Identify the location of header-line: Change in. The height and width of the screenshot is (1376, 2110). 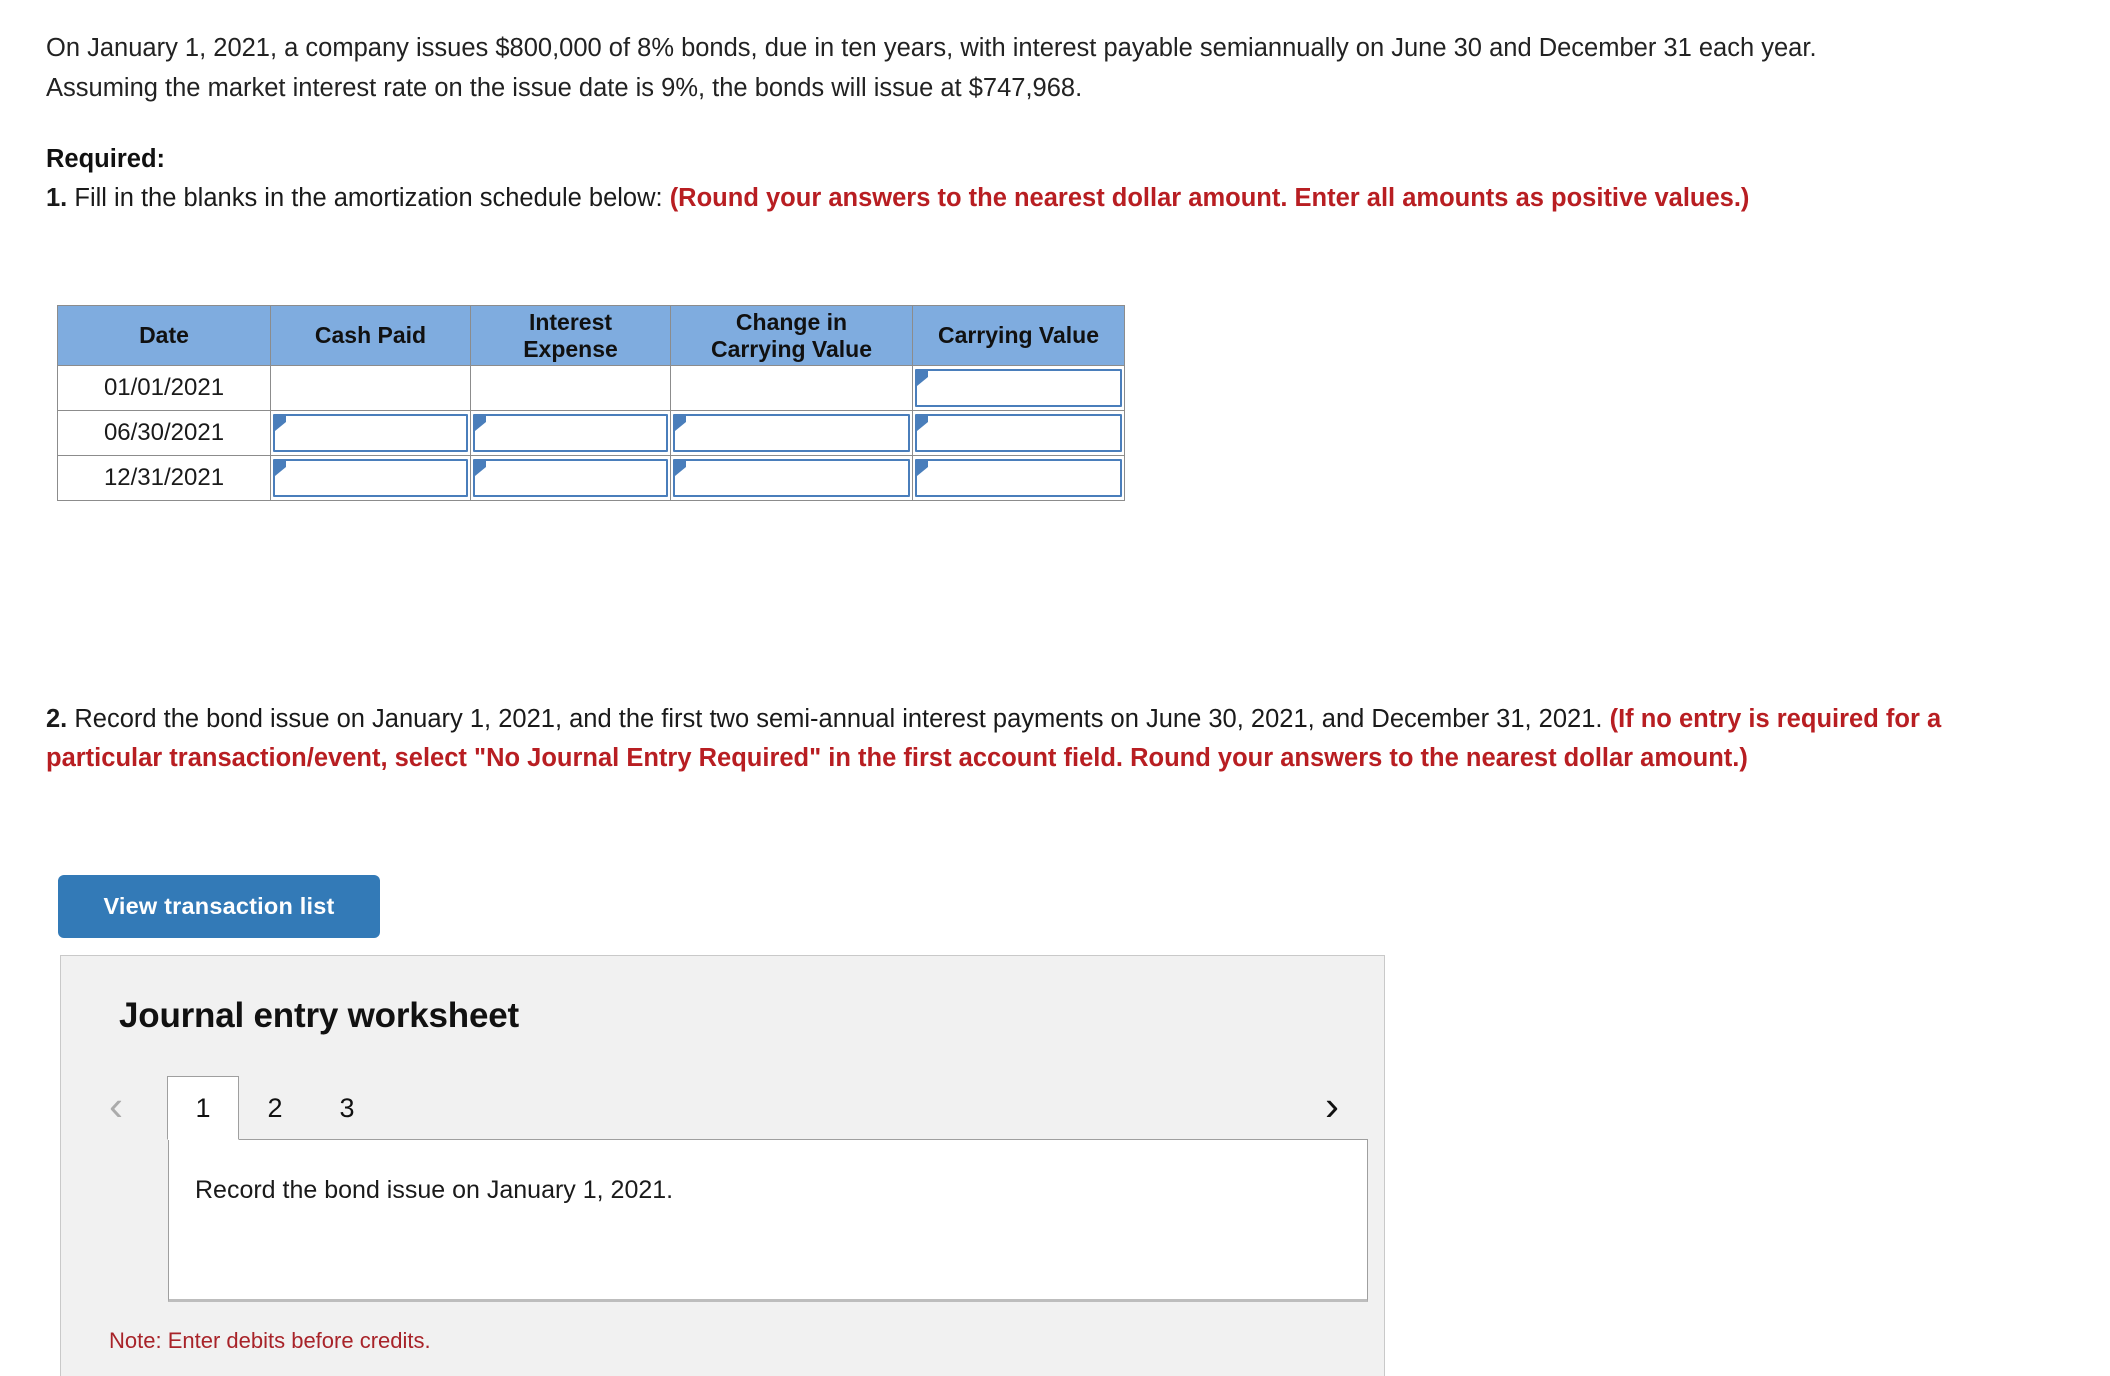
(791, 321).